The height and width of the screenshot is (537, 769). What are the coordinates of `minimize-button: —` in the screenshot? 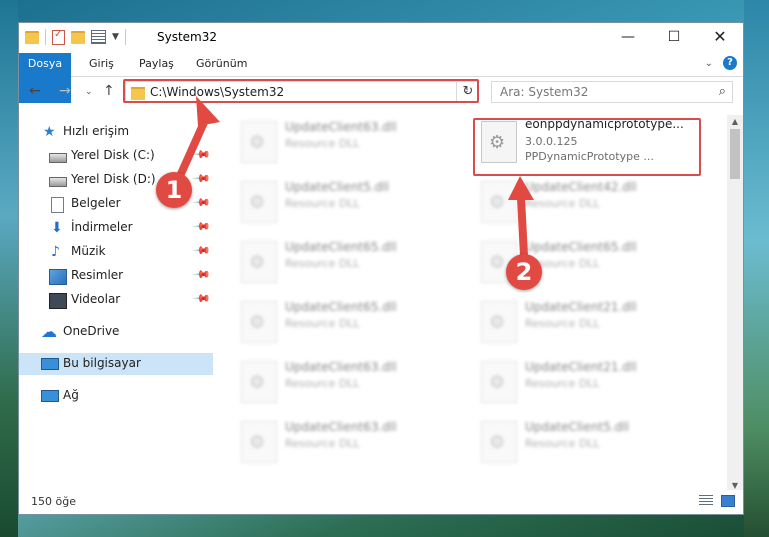 It's located at (628, 38).